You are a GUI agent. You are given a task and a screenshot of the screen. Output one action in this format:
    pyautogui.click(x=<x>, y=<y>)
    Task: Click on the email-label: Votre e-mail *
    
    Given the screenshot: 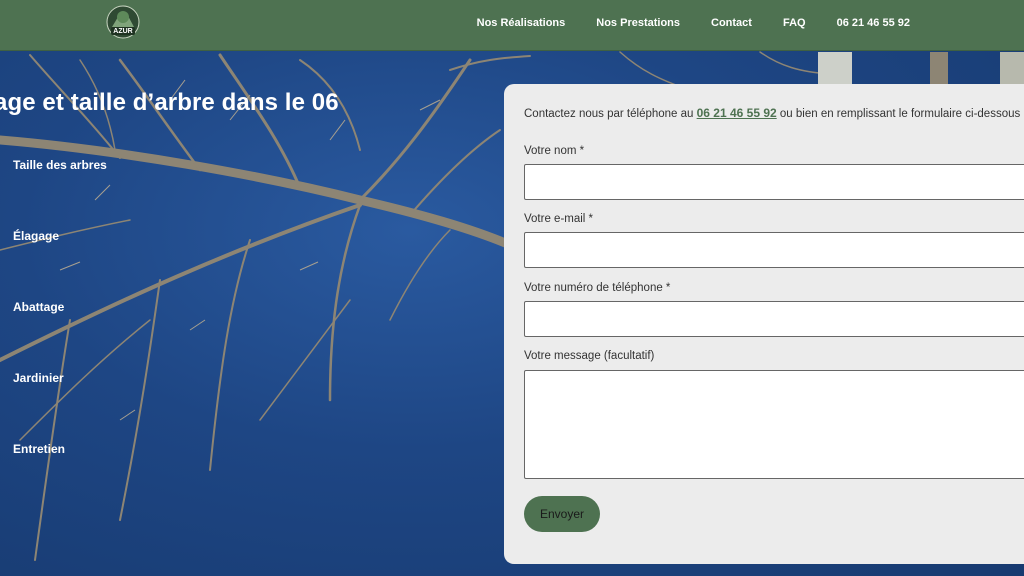 What is the action you would take?
    pyautogui.click(x=559, y=219)
    